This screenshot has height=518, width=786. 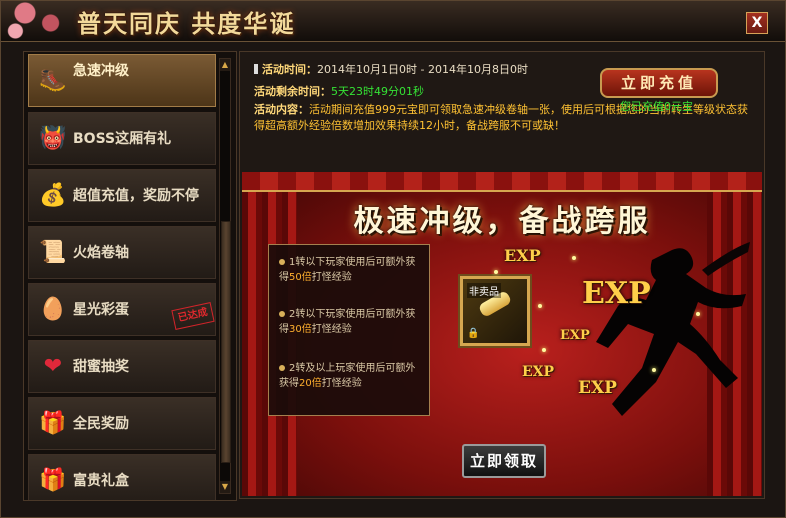 I want to click on heart-icon: ❤, so click(x=53, y=366).